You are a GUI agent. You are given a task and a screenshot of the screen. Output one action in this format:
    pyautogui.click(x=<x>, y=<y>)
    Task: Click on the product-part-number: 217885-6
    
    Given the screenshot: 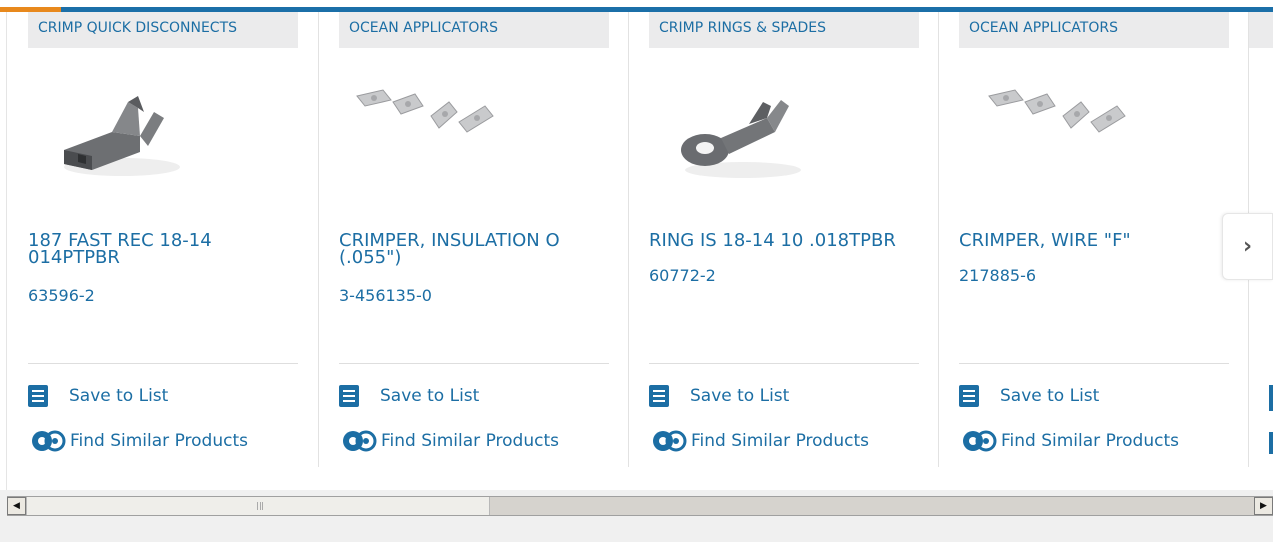 What is the action you would take?
    pyautogui.click(x=997, y=275)
    